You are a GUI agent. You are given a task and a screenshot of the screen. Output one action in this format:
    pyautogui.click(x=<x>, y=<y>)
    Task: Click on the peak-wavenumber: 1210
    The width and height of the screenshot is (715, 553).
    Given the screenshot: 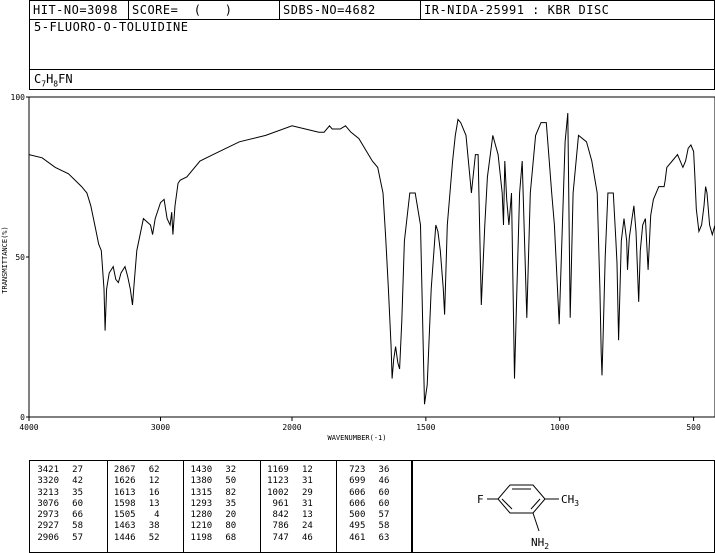 What is the action you would take?
    pyautogui.click(x=201, y=526)
    